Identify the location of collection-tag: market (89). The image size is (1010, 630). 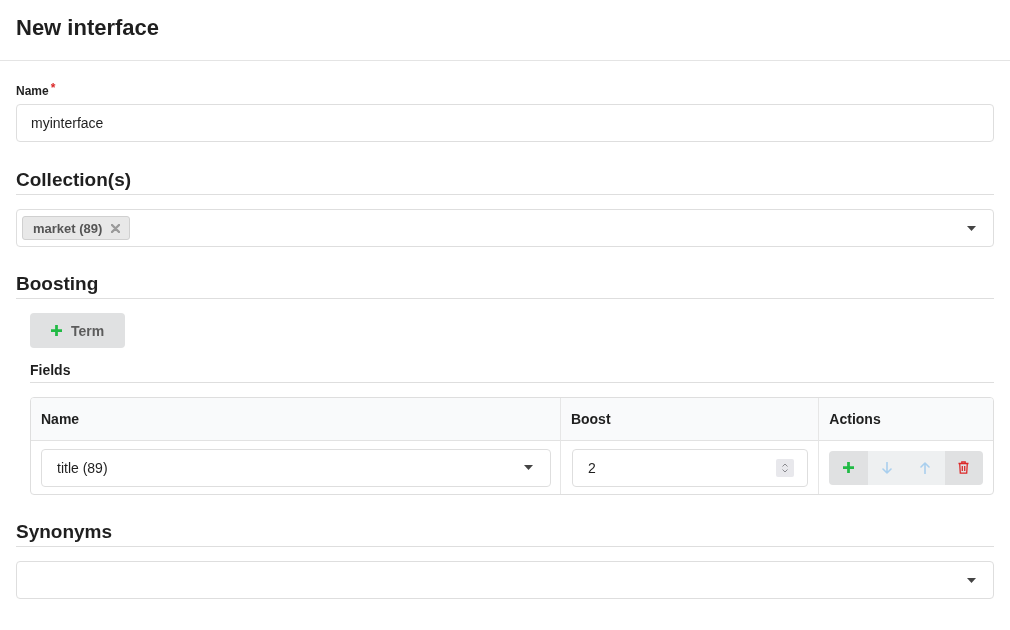
(76, 228).